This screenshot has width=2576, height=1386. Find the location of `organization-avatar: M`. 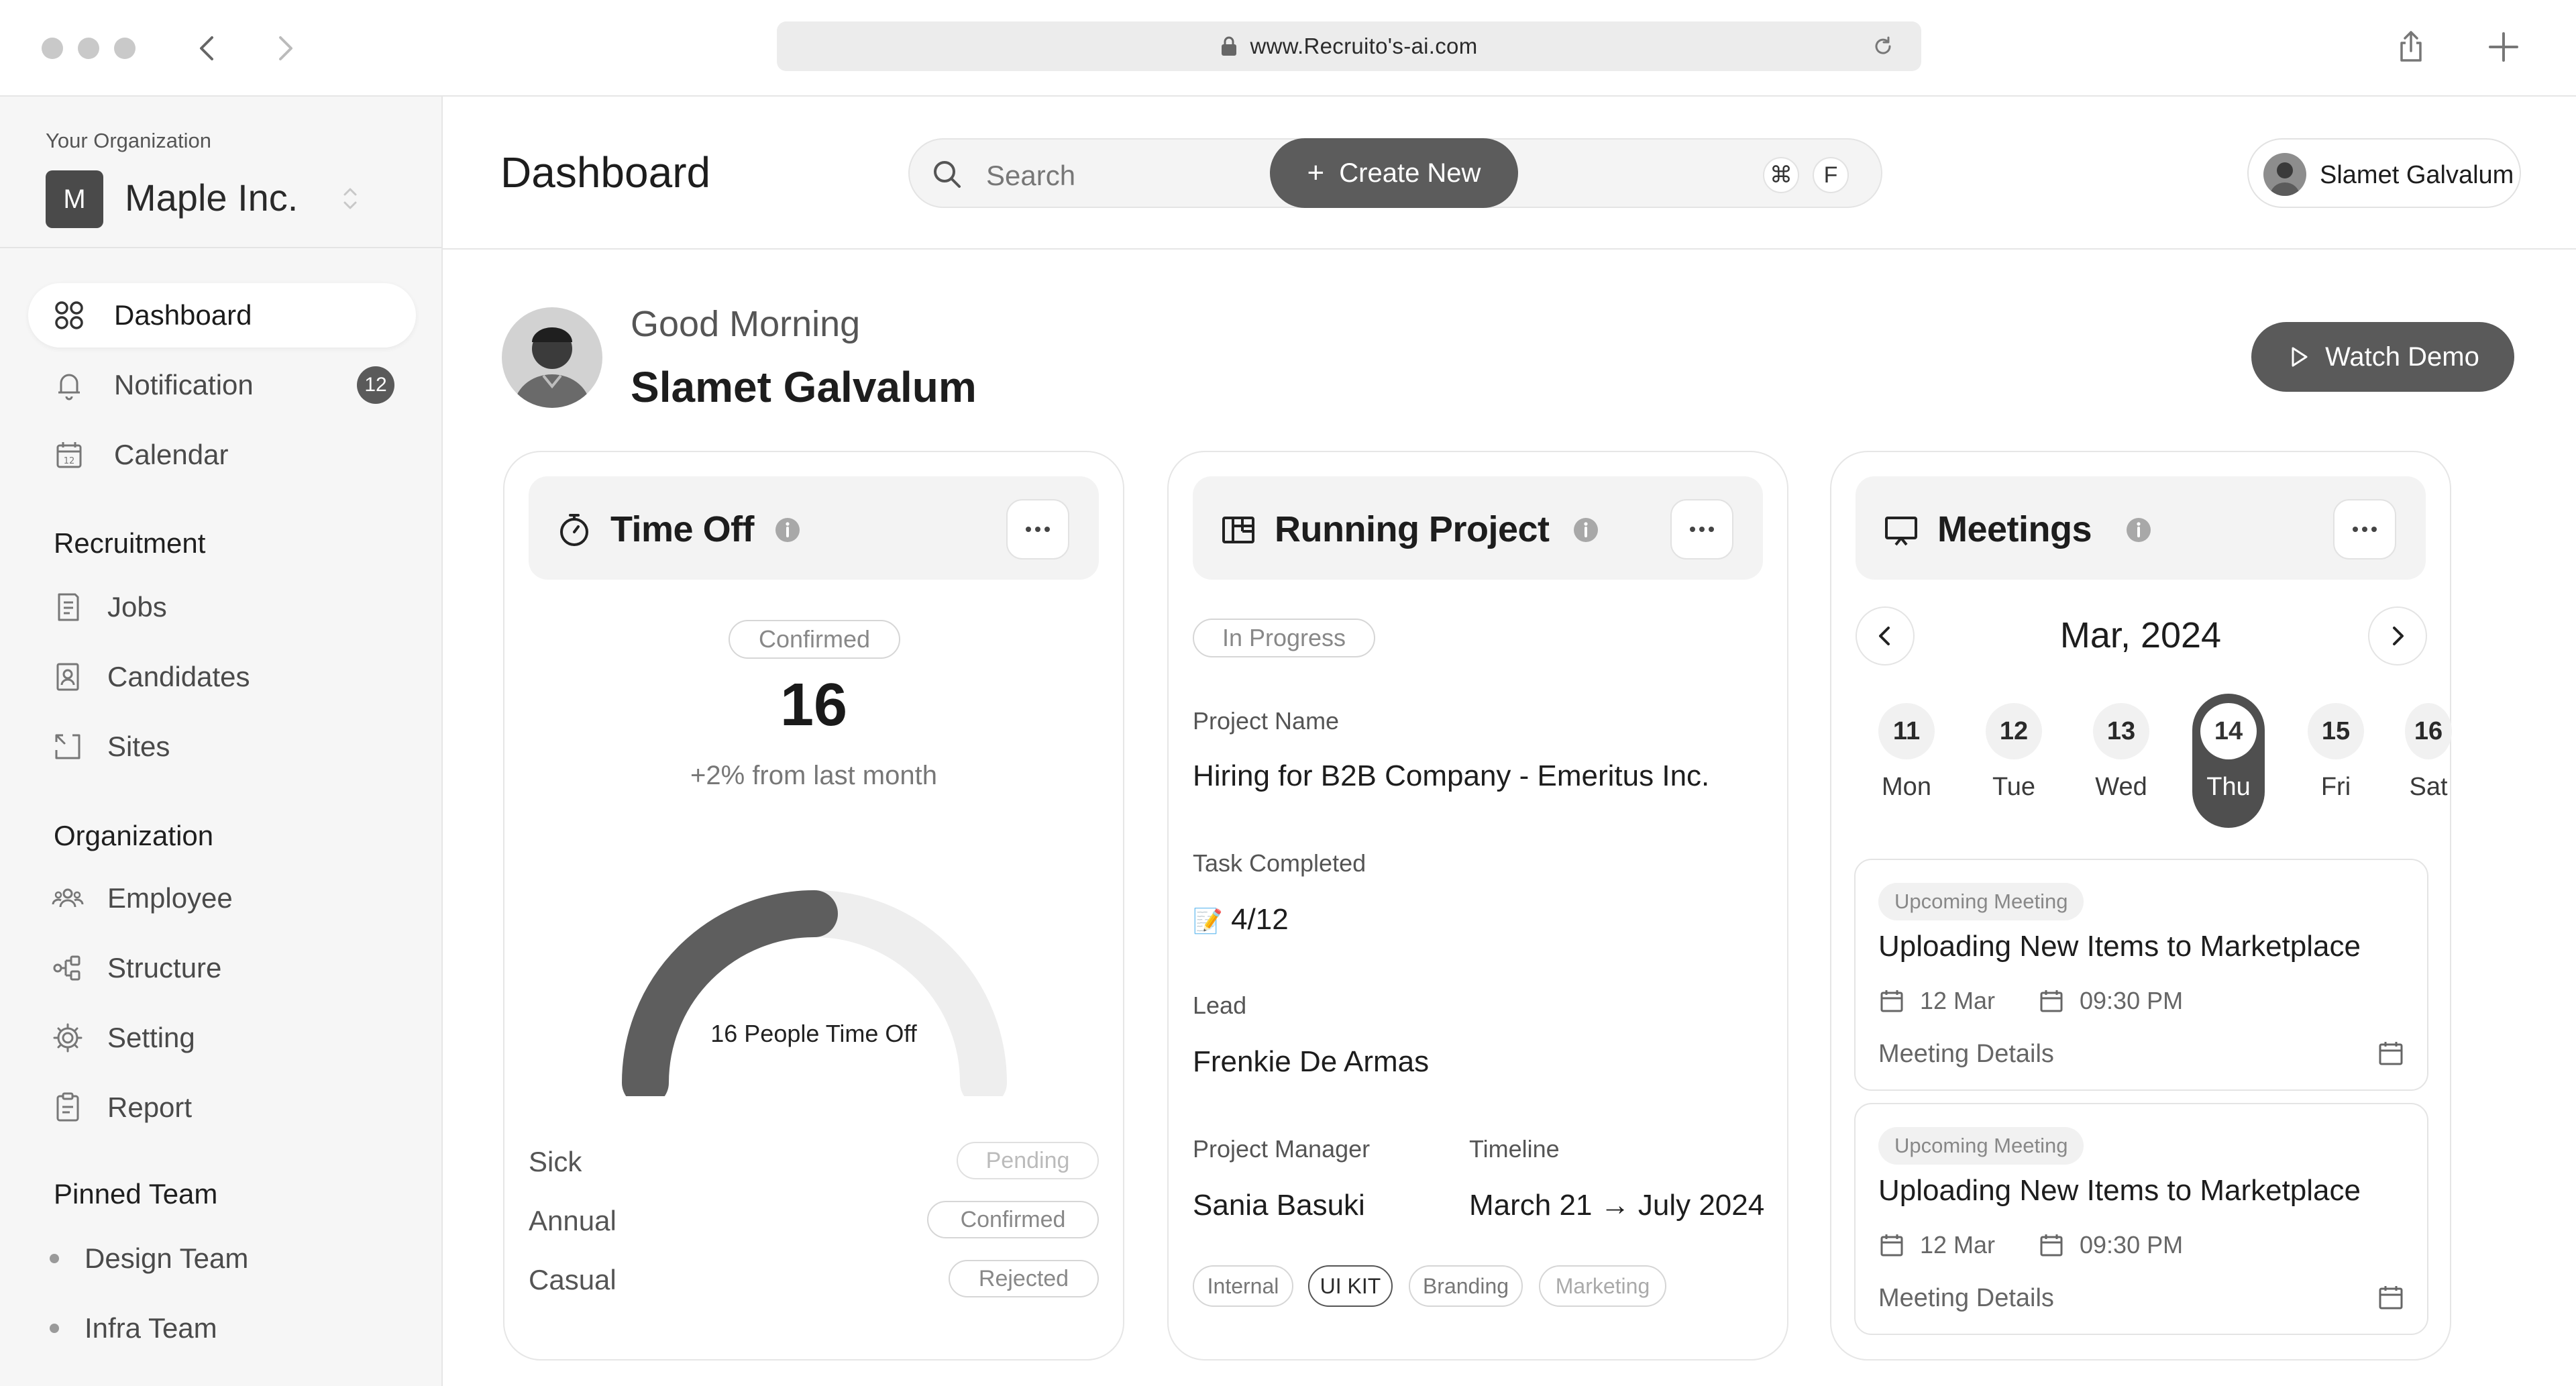

organization-avatar: M is located at coordinates (74, 199).